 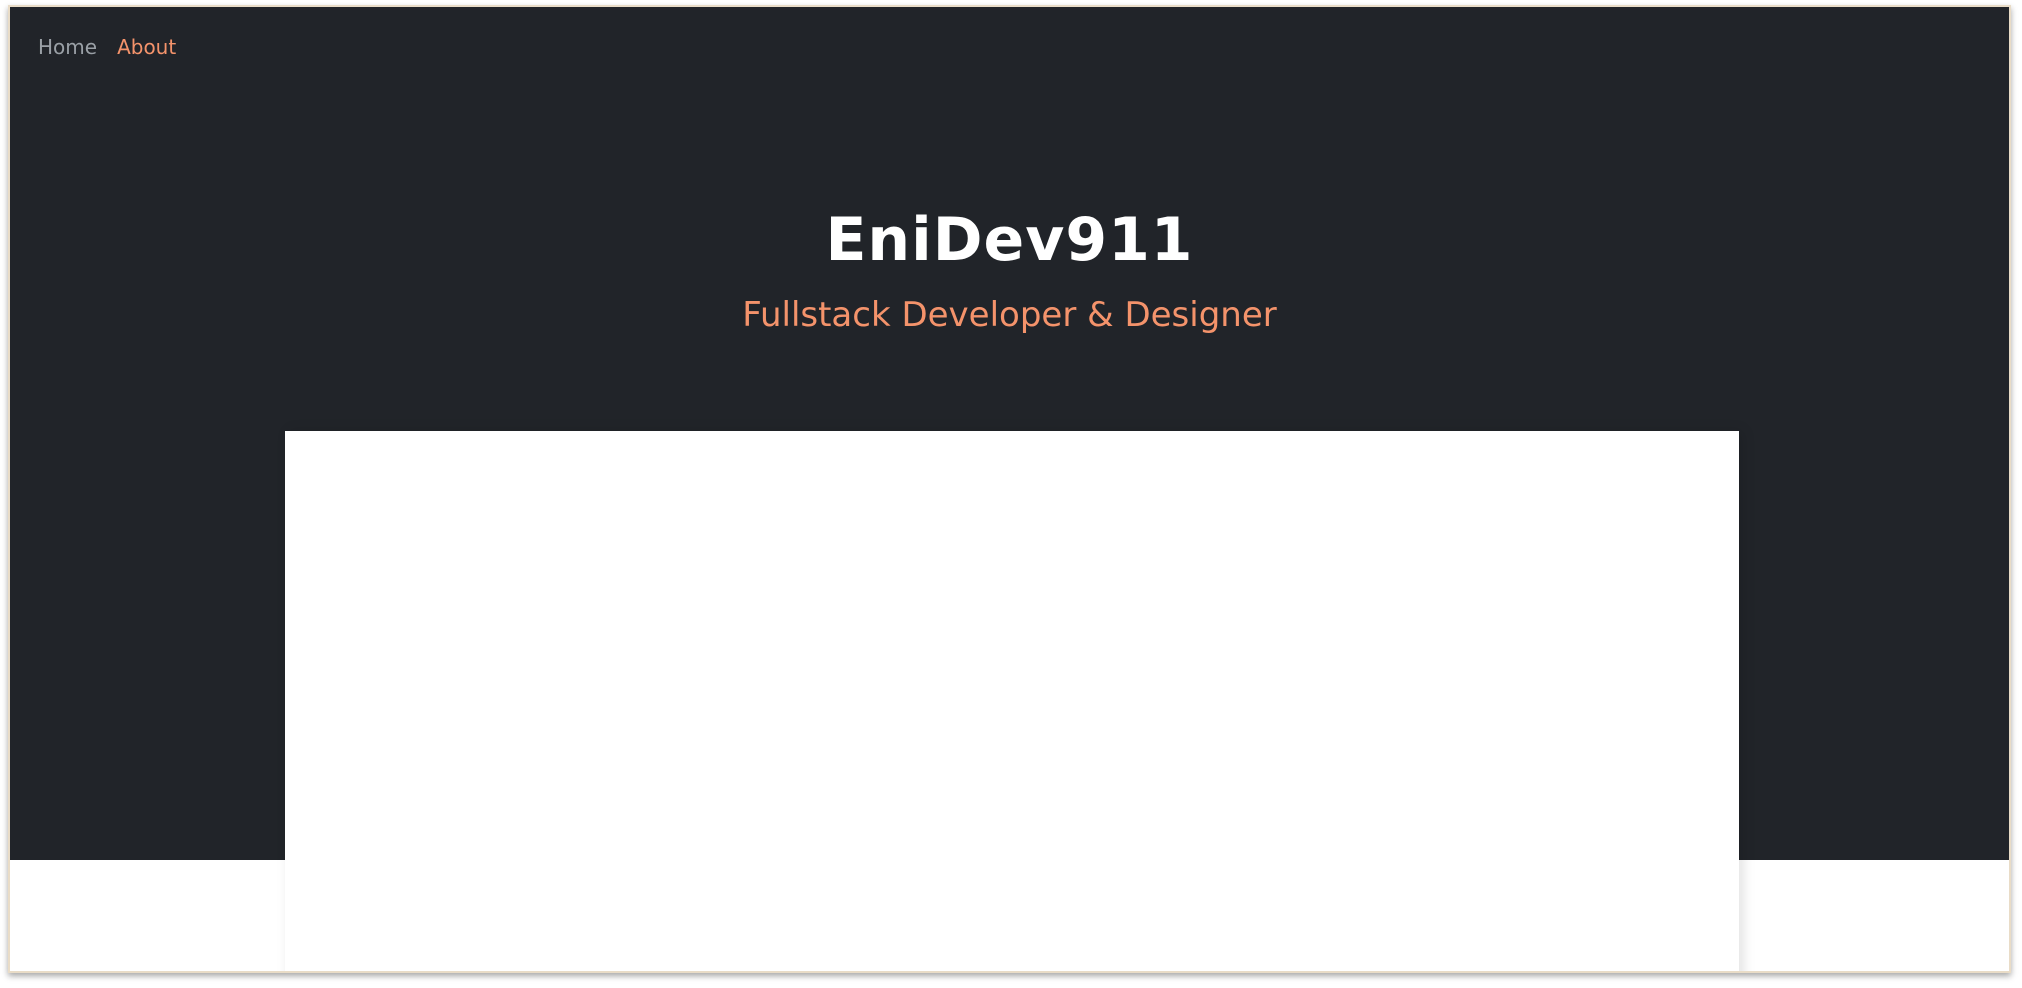 What do you see at coordinates (1009, 315) in the screenshot?
I see `page-subtitle: Fullstack Developer & Designer` at bounding box center [1009, 315].